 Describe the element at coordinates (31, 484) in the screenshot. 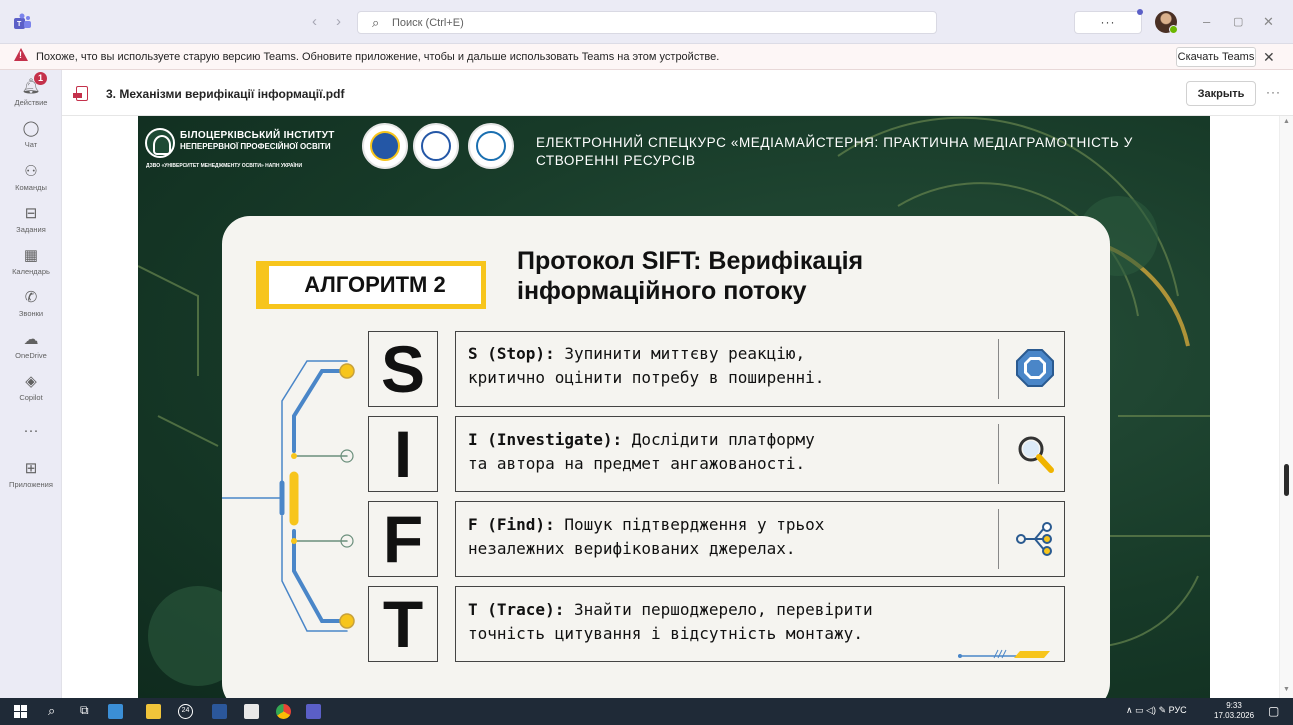

I see `rail-label: Приложения` at that location.